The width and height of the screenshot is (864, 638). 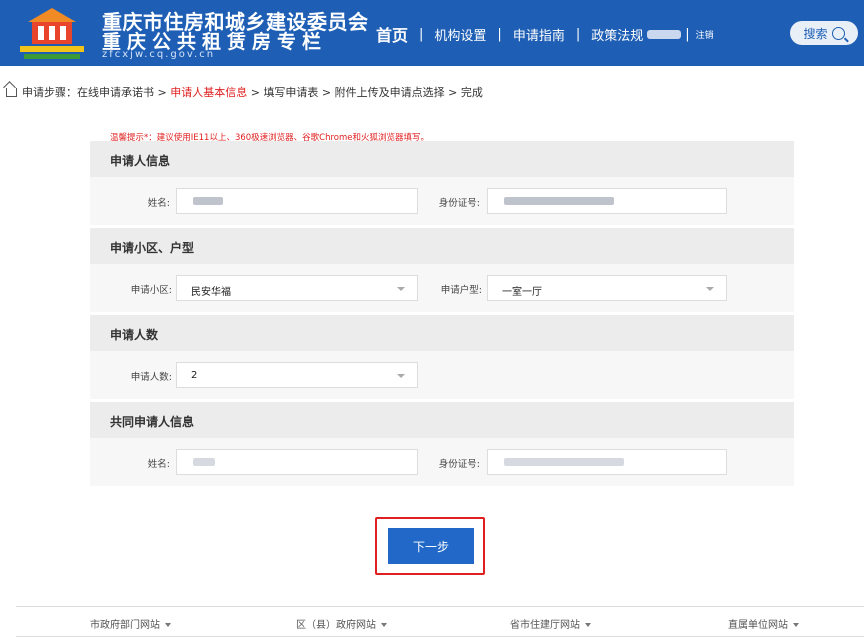 I want to click on section-count-heading: 申请人数, so click(x=442, y=333).